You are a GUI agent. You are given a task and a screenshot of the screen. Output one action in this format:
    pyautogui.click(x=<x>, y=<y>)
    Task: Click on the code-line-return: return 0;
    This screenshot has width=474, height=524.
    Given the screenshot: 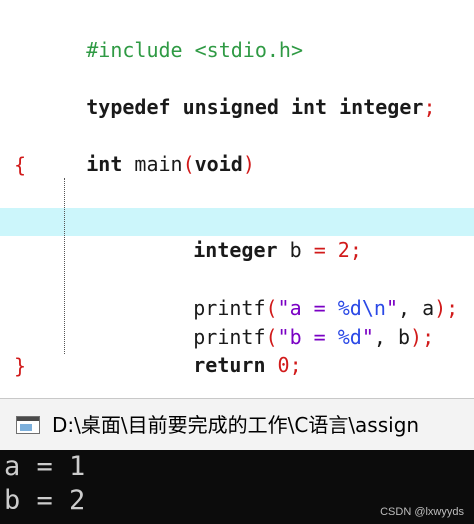 What is the action you would take?
    pyautogui.click(x=237, y=350)
    